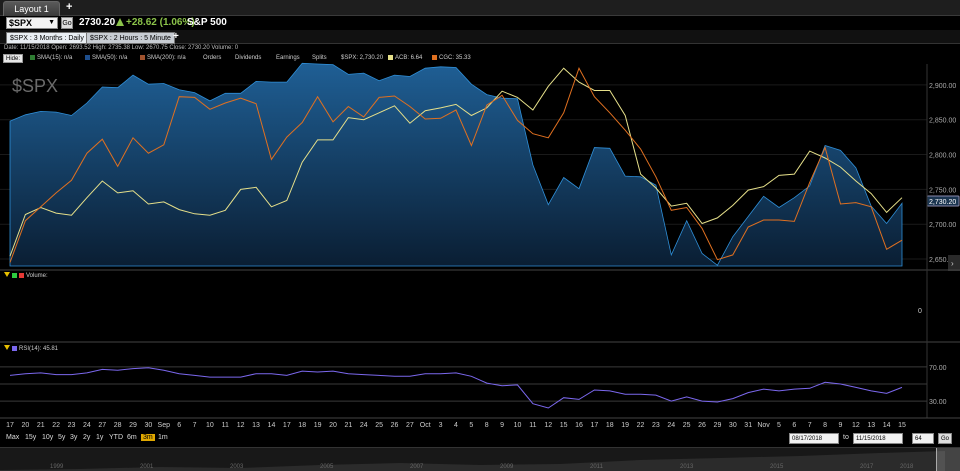 The width and height of the screenshot is (960, 471). Describe the element at coordinates (99, 437) in the screenshot. I see `zoom-1y-button: 1y` at that location.